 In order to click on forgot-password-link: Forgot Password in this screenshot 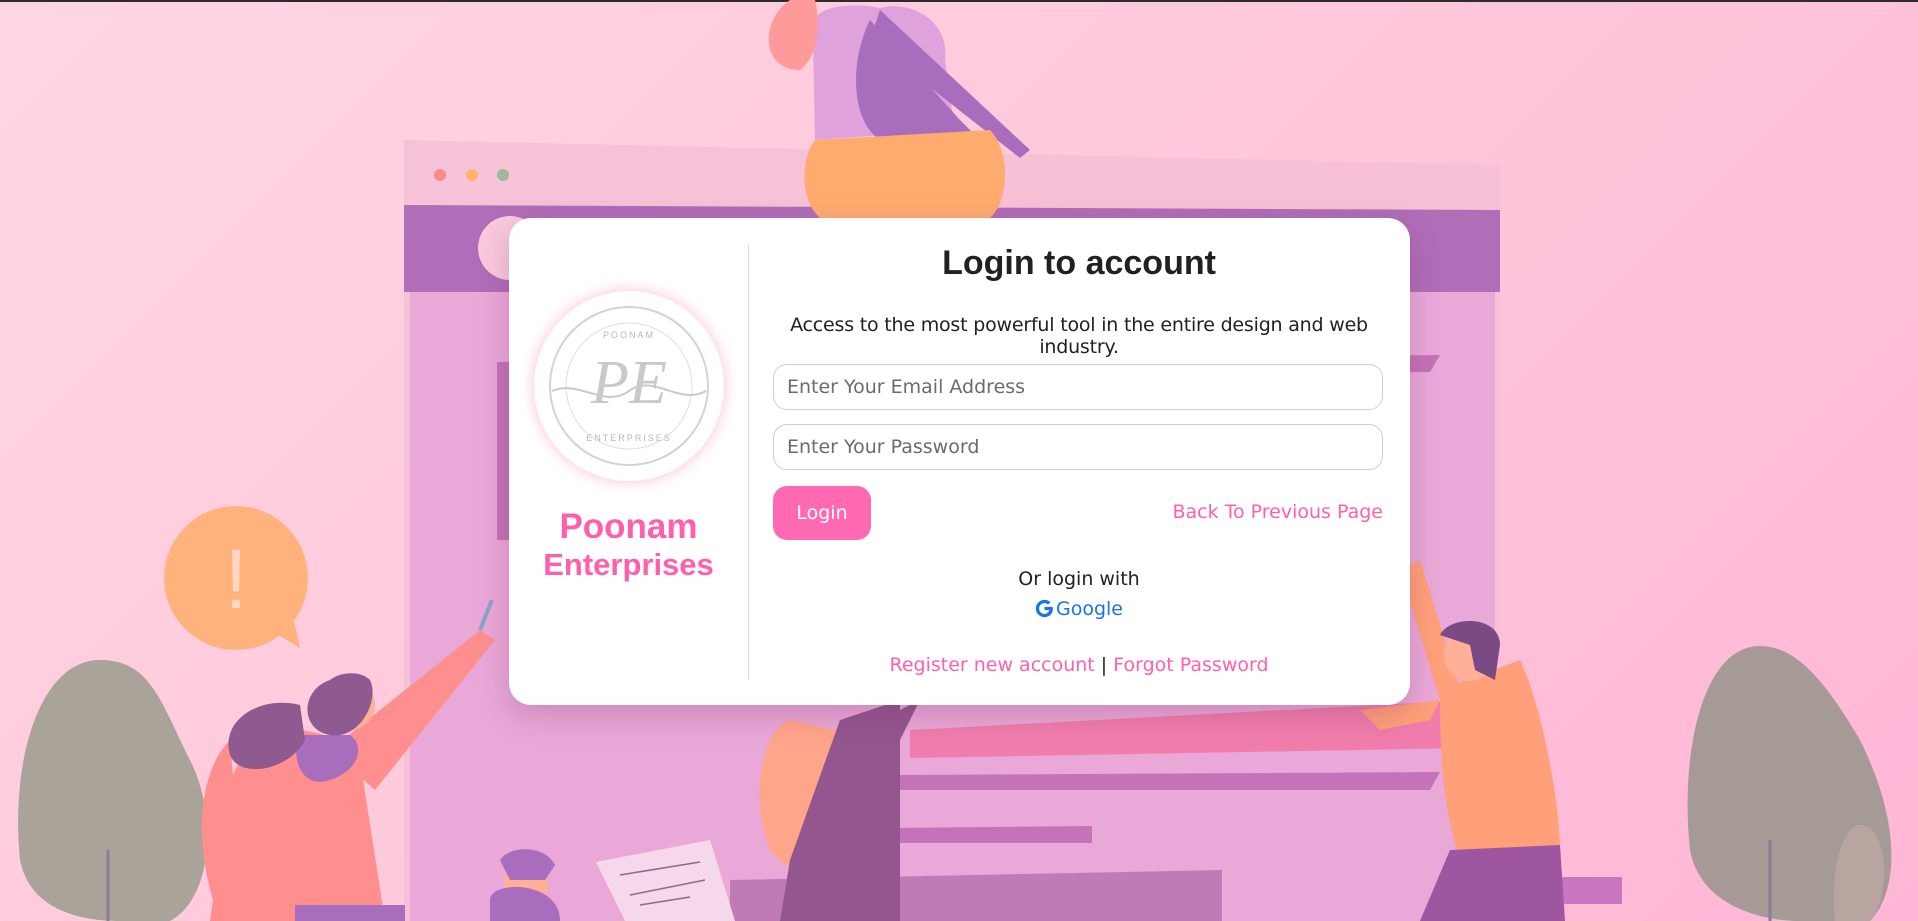, I will do `click(1190, 665)`.